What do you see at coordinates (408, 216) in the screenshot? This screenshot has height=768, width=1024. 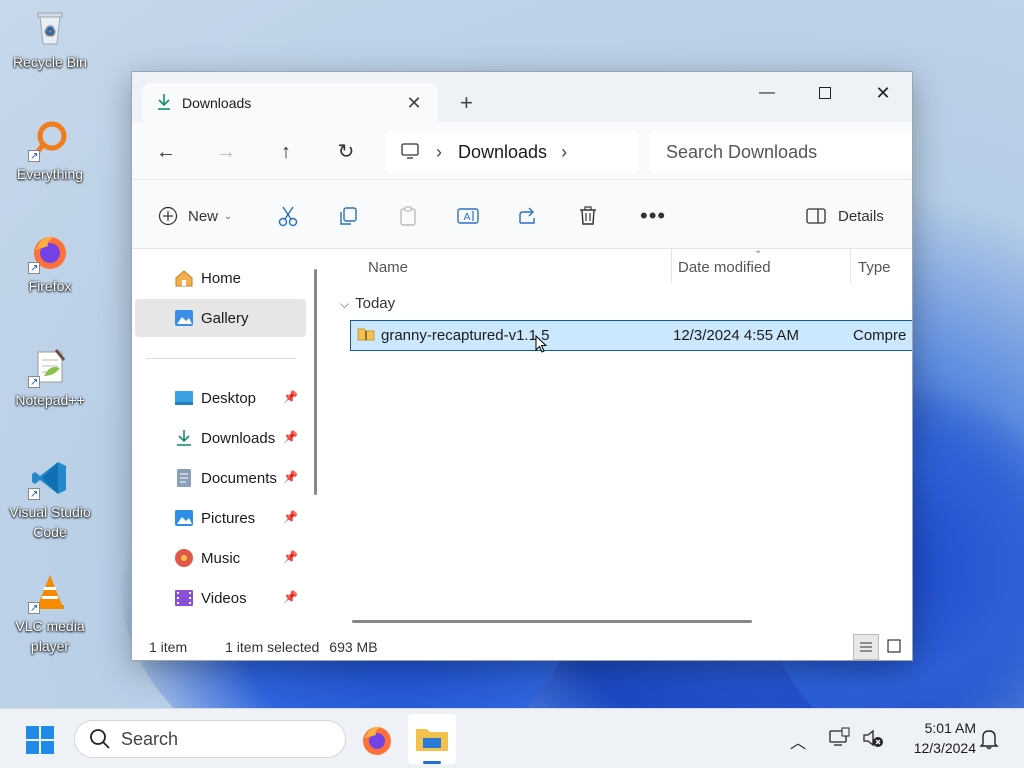 I see `paste-button` at bounding box center [408, 216].